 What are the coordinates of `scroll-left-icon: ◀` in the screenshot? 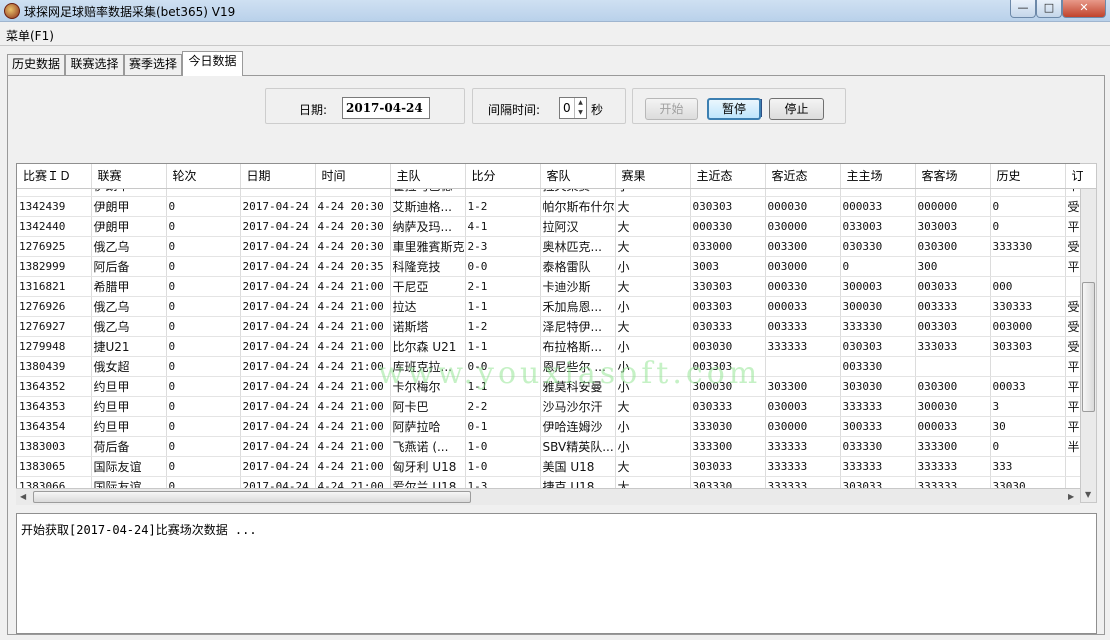 It's located at (23, 496).